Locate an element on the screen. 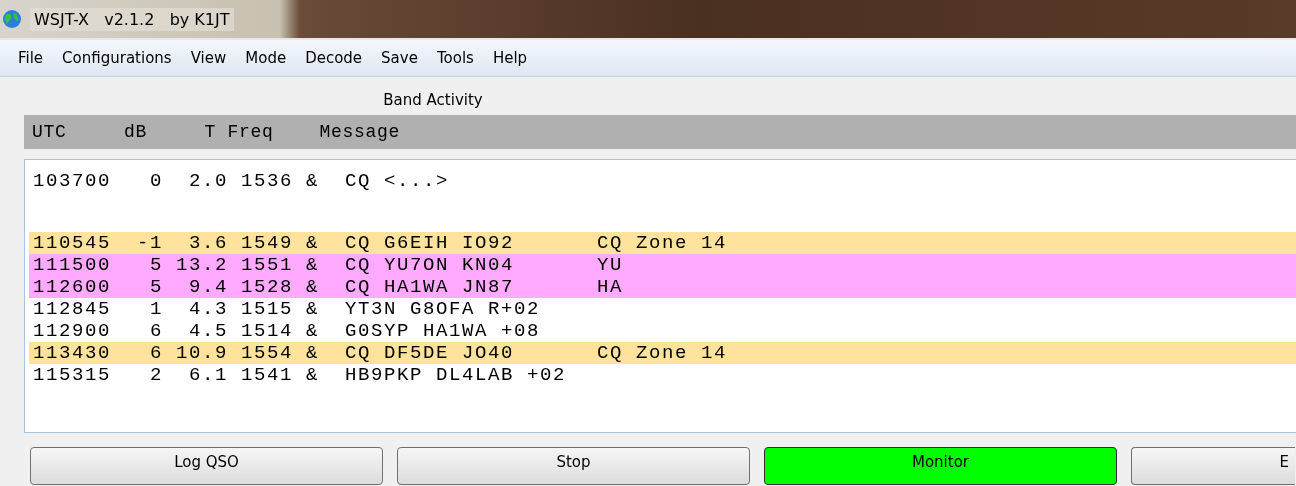 This screenshot has width=1296, height=486. decode-text: 112845 1 4.3 1515 & YT3N G8OFA R+02 is located at coordinates (287, 309).